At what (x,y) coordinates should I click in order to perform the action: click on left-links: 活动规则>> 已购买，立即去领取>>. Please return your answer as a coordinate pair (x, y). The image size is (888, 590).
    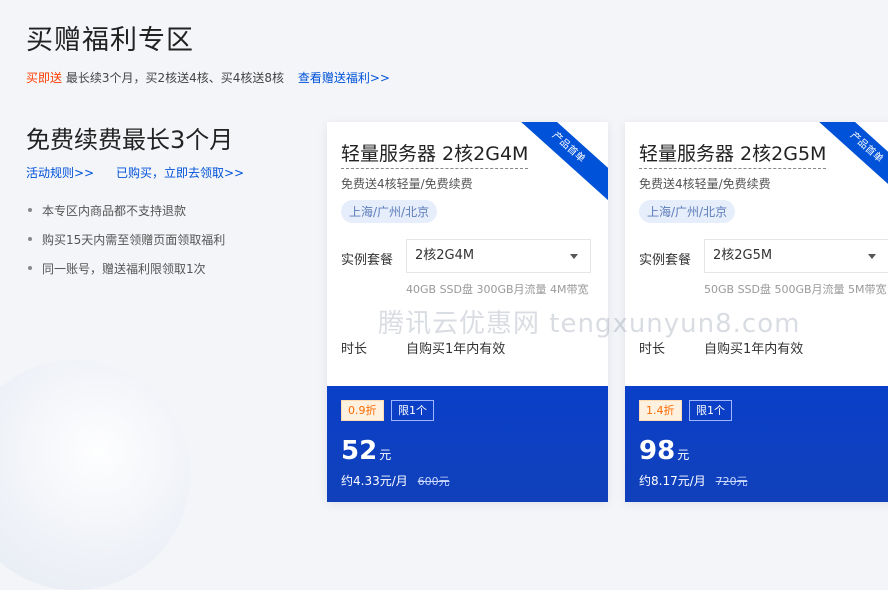
    Looking at the image, I should click on (144, 172).